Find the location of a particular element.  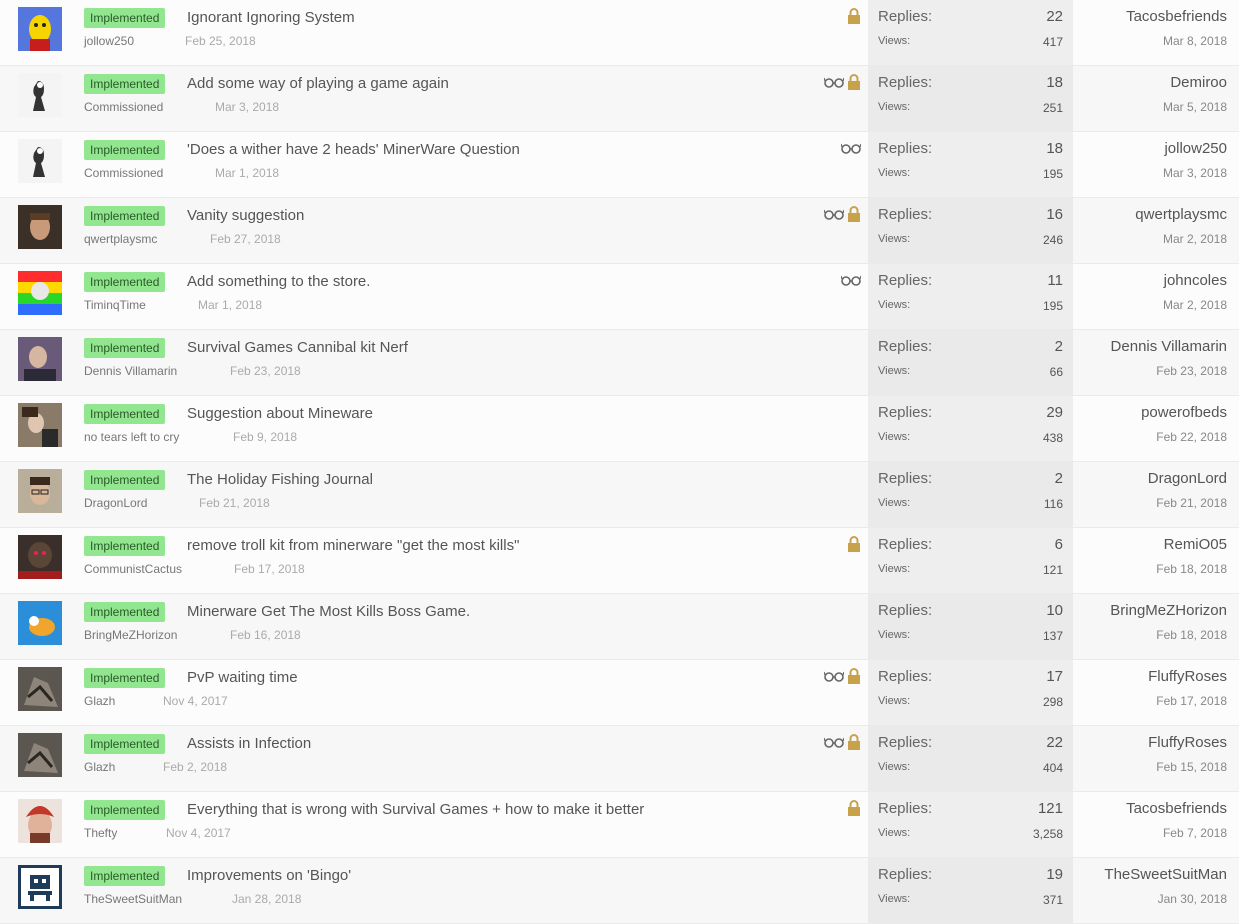

thread-start-date: Jan 28, 2018 is located at coordinates (266, 899).